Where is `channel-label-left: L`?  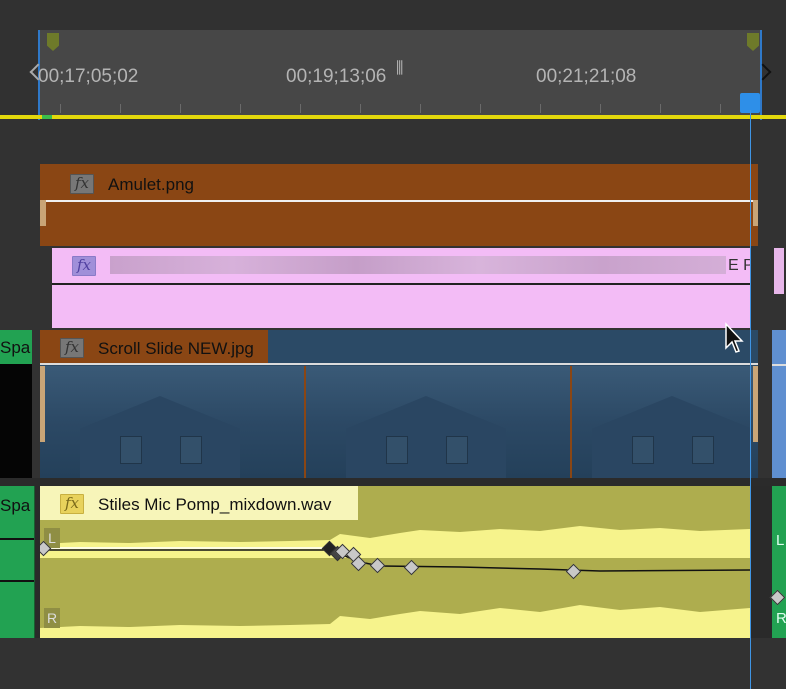
channel-label-left: L is located at coordinates (780, 540).